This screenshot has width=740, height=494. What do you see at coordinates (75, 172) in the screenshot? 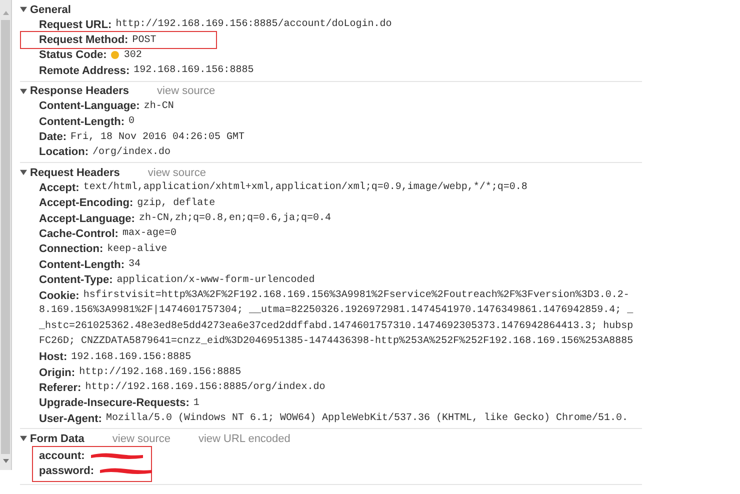
I see `section-title: Request Headers` at bounding box center [75, 172].